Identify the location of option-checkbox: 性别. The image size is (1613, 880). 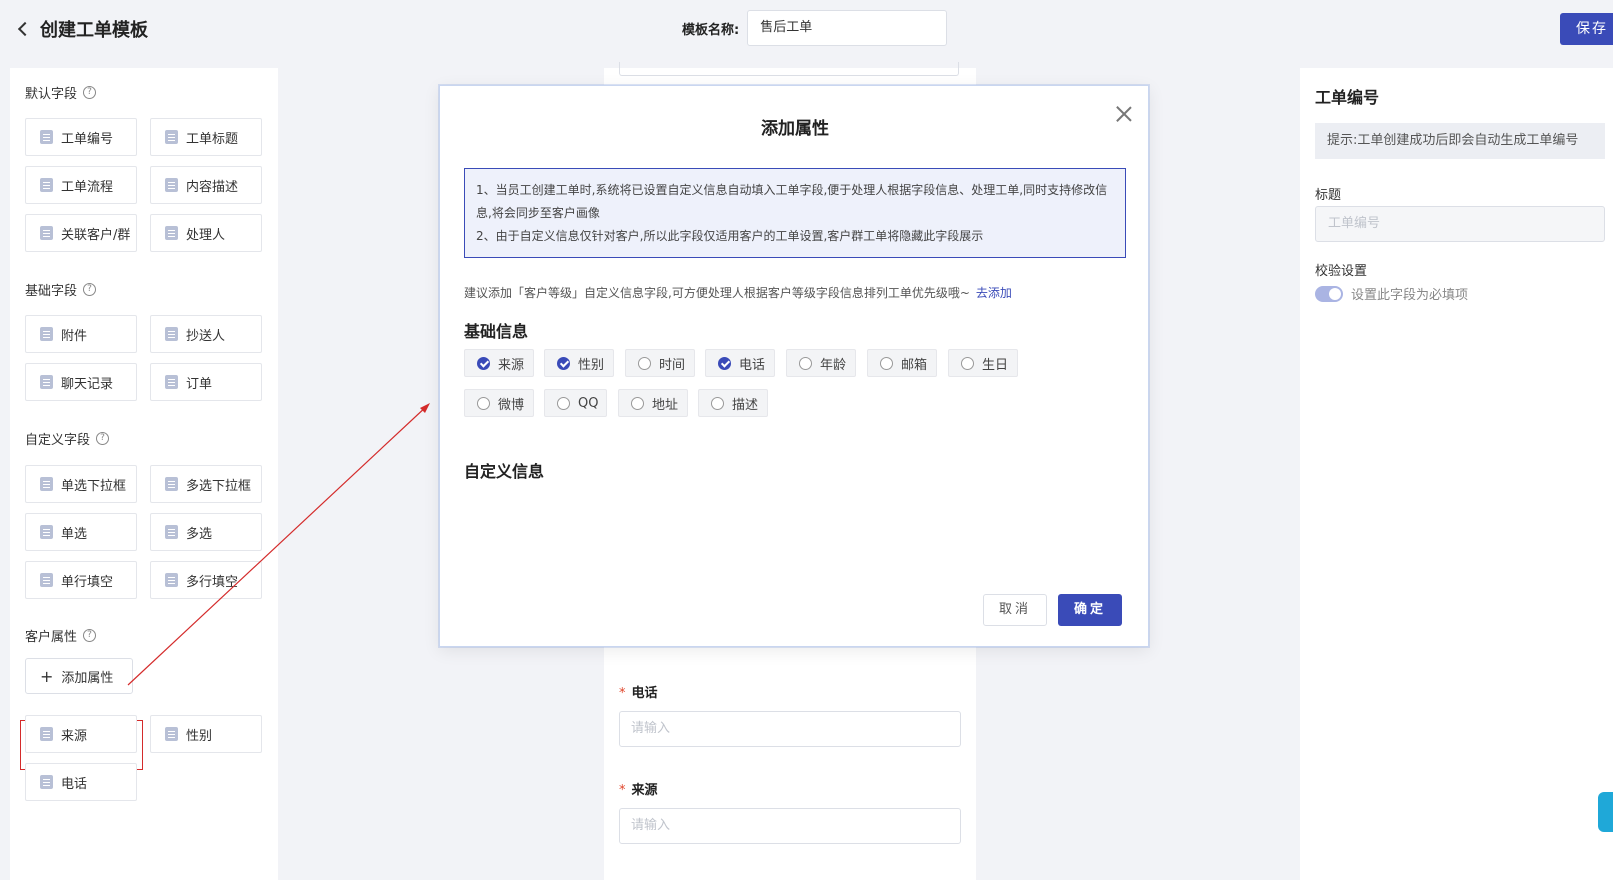
(579, 363).